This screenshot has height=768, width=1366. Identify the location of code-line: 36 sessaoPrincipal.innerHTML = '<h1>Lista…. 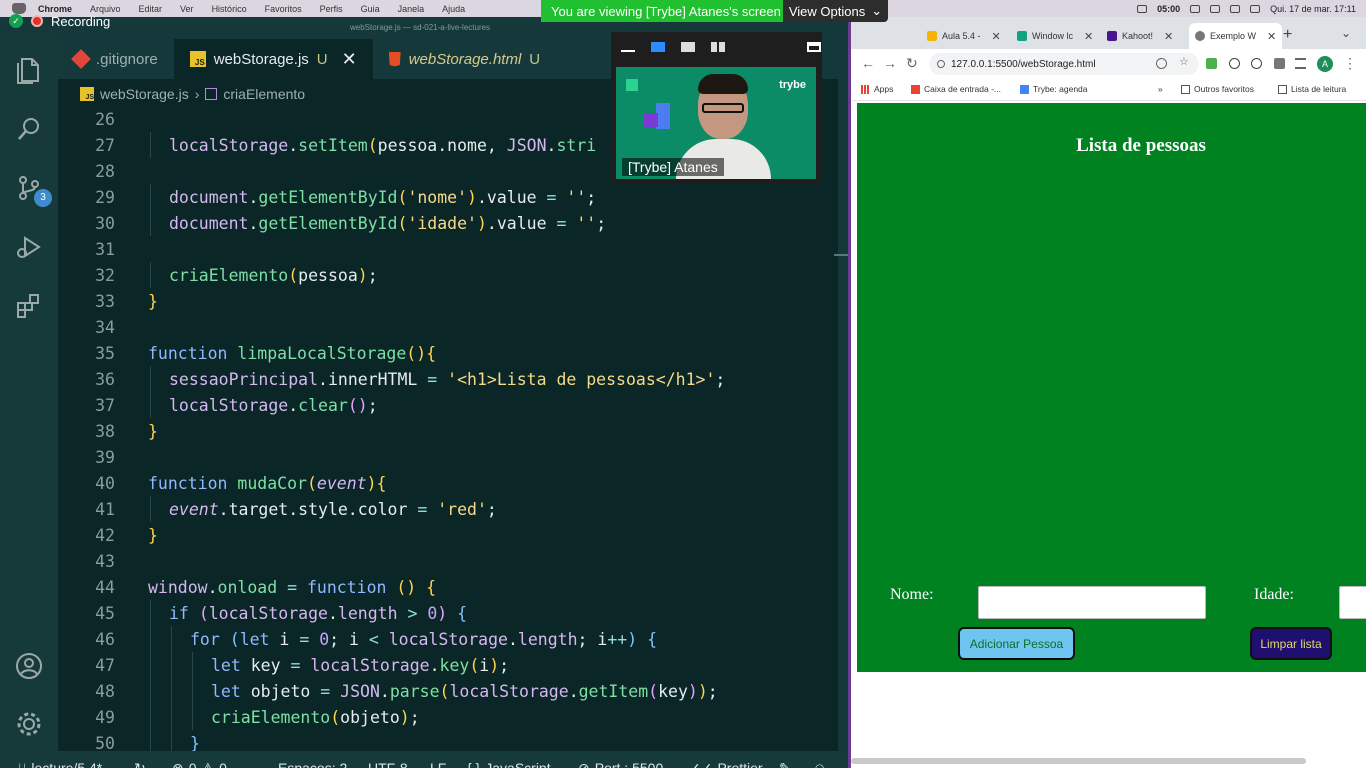
(448, 379).